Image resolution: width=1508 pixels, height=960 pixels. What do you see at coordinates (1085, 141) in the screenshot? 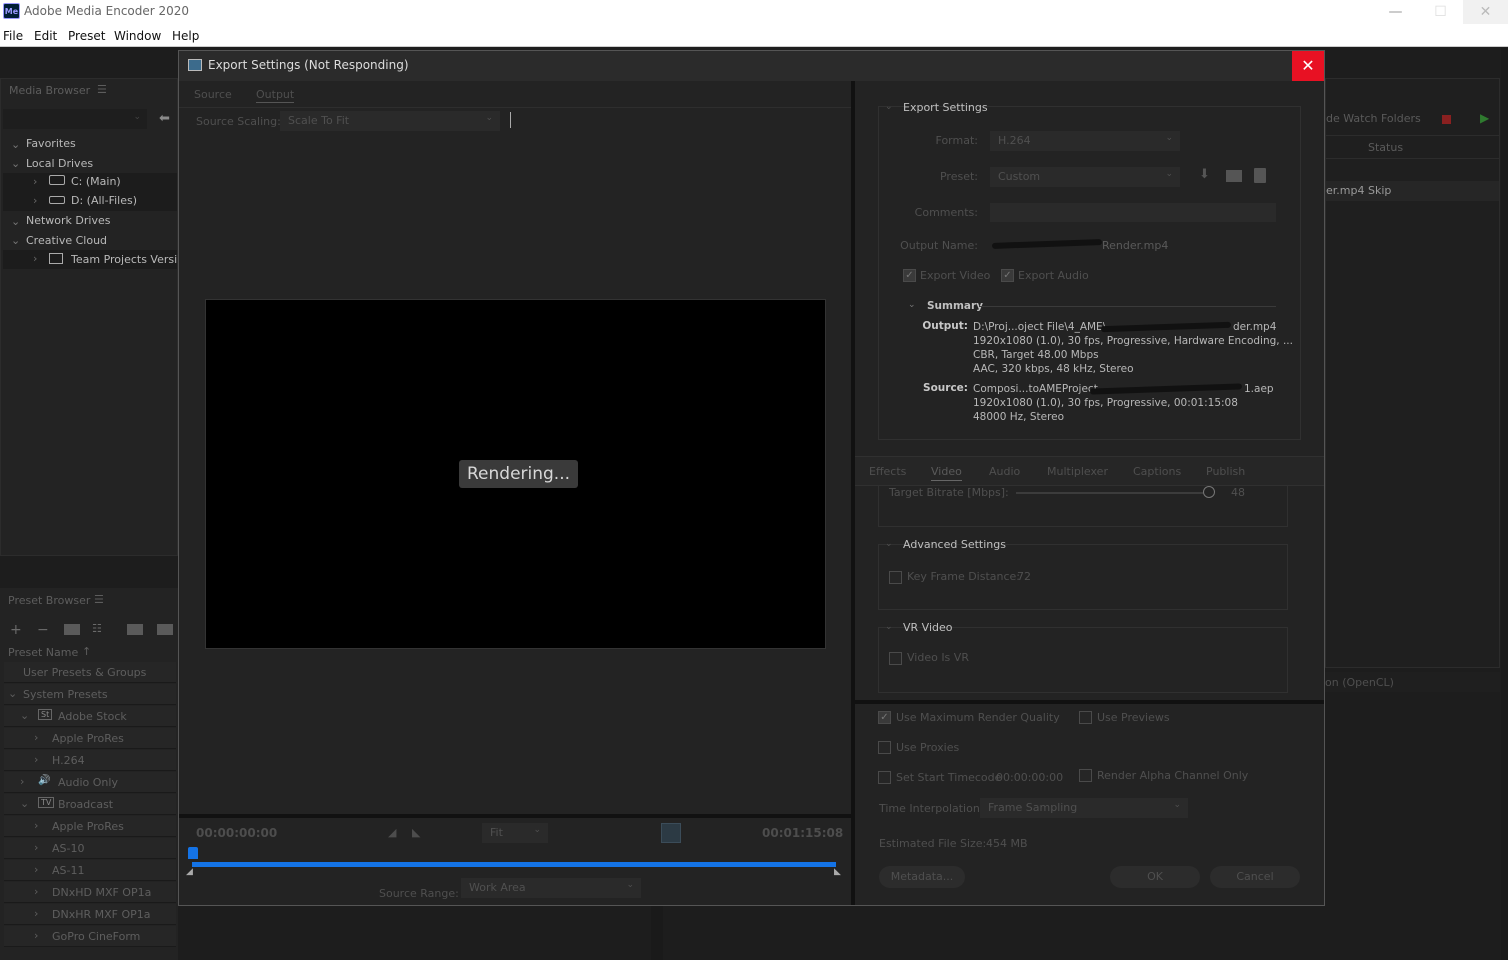
I see `format-dropdown: H.264 ⌄` at bounding box center [1085, 141].